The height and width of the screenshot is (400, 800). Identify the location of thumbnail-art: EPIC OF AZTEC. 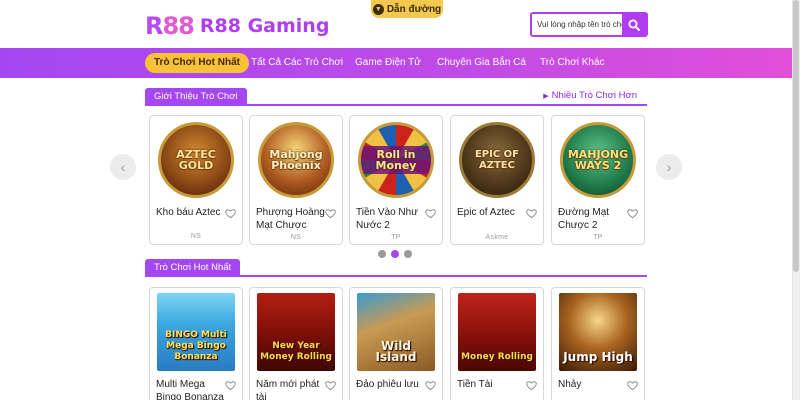
(497, 160).